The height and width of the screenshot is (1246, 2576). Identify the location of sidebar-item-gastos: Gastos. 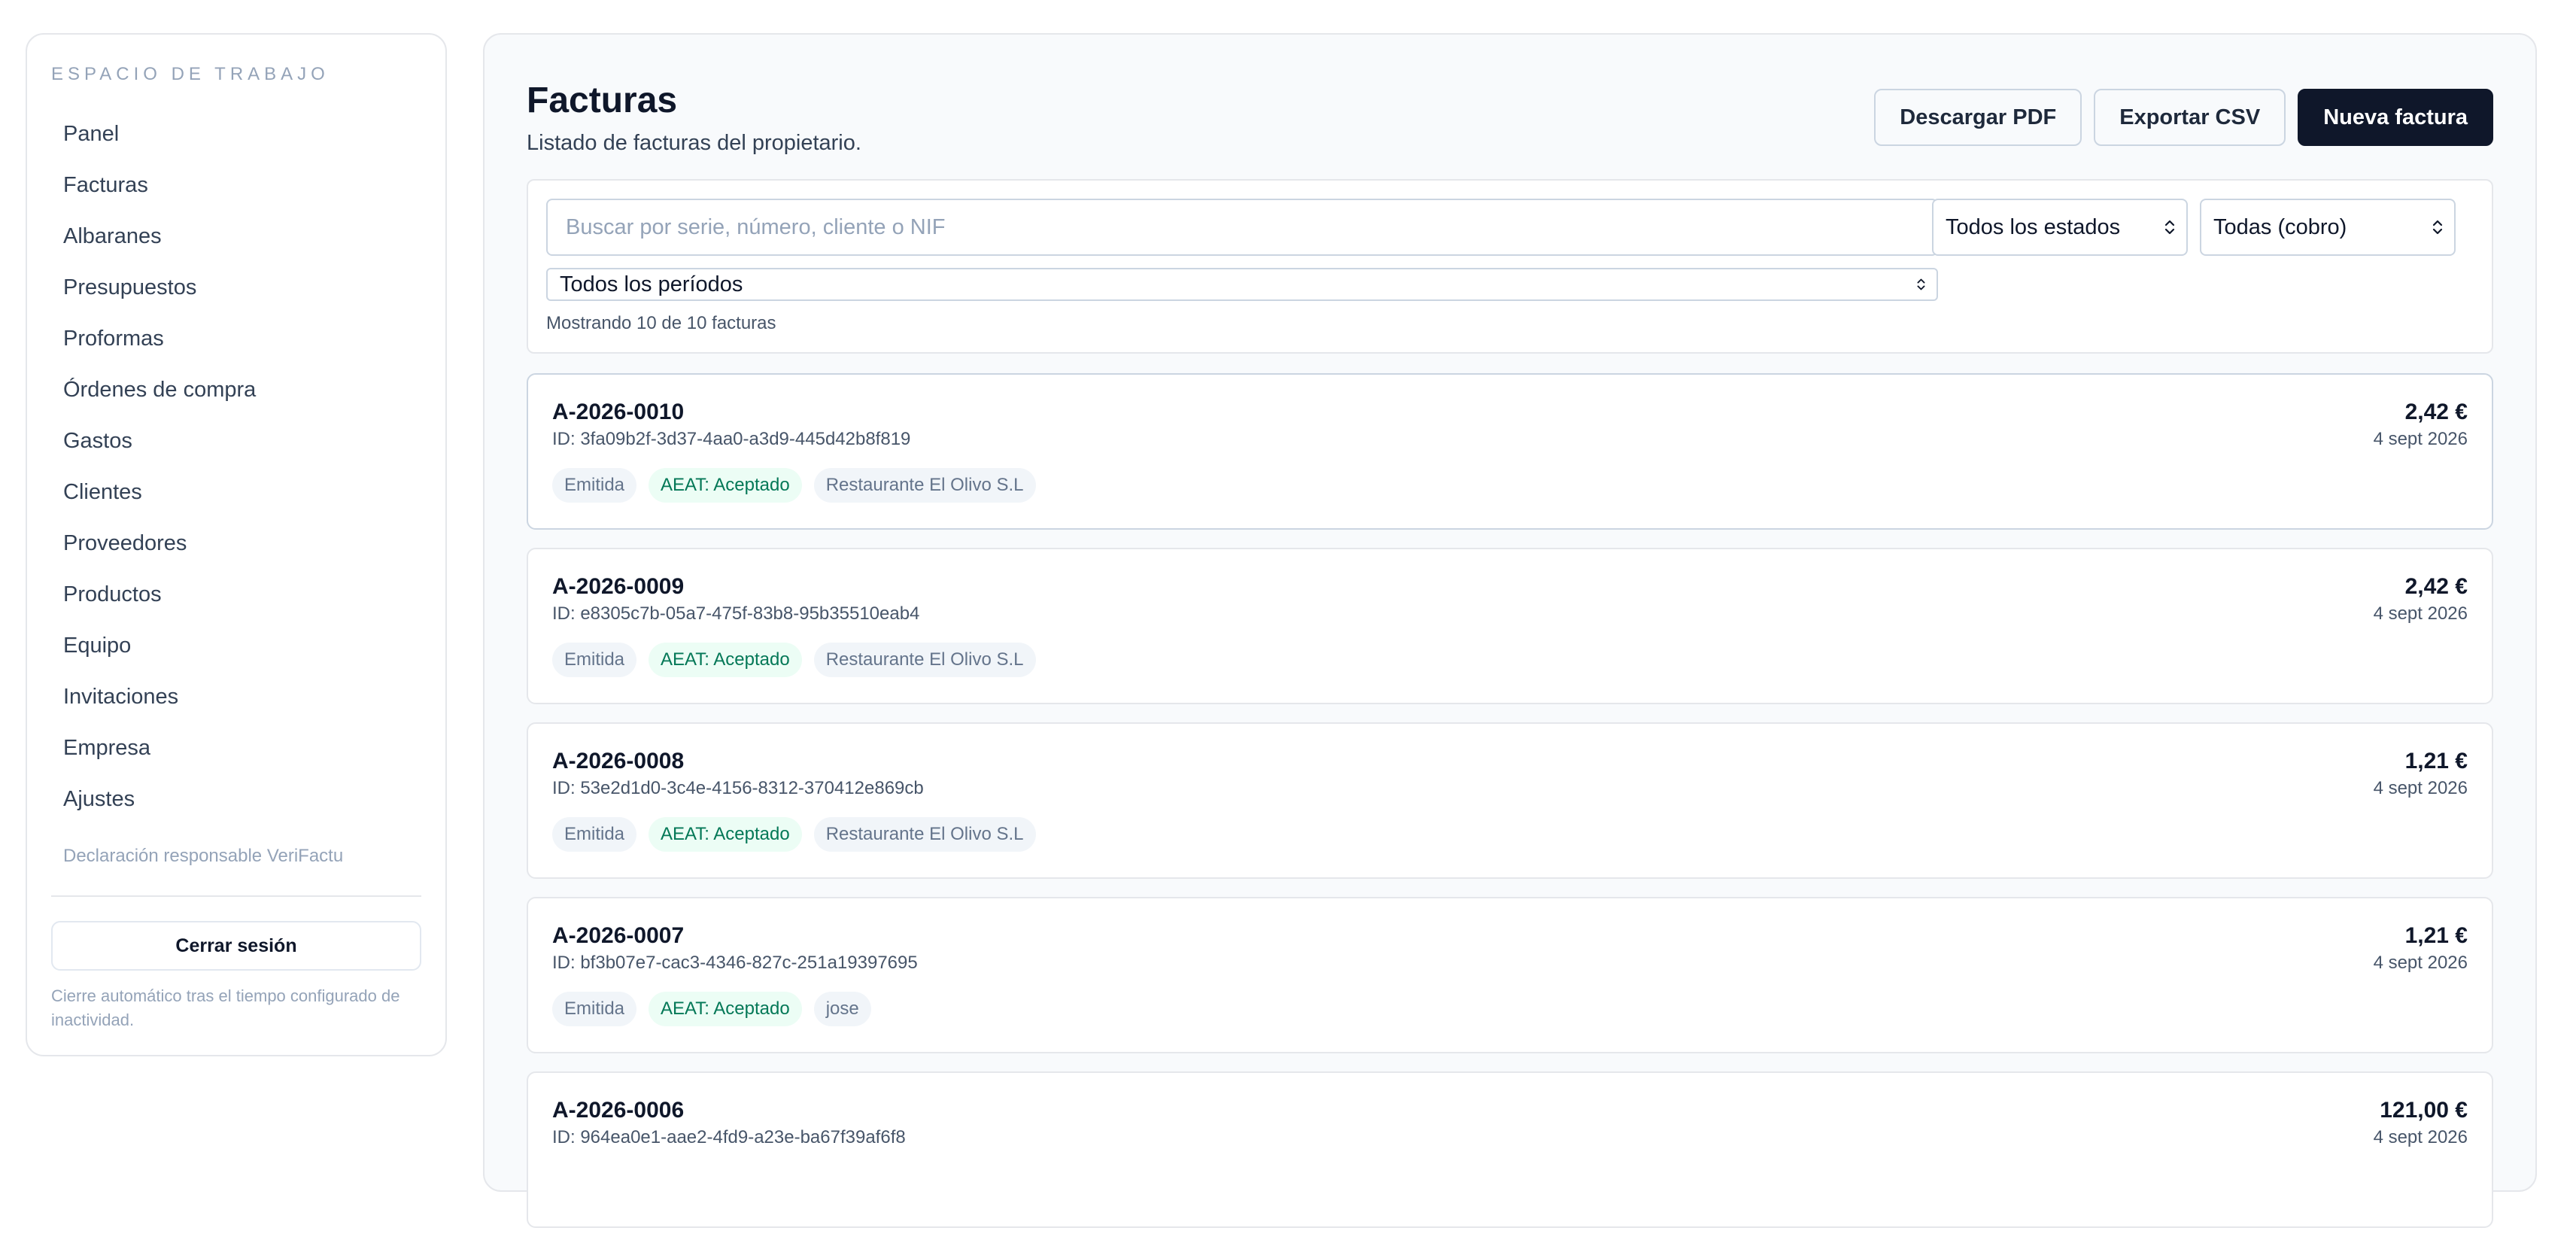
(236, 441).